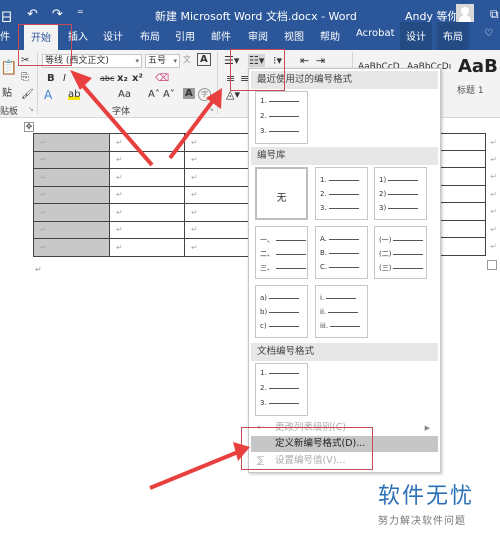  I want to click on table-right-columns: ↵ ↵ ↵ ↵ ↵ ↵ ↵, so click(469, 194).